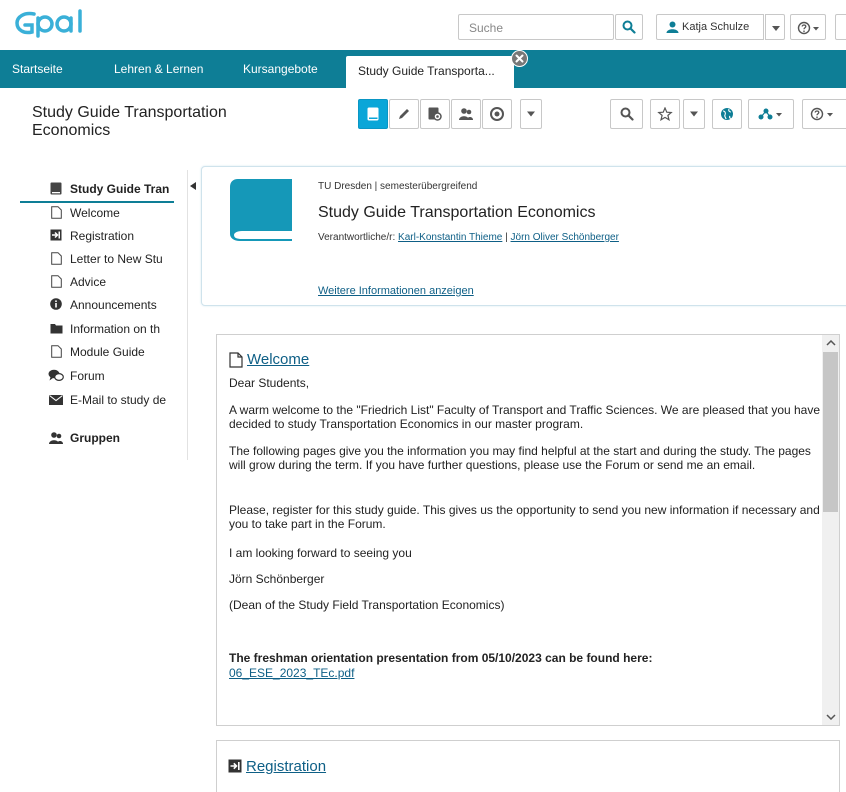 This screenshot has height=792, width=846. I want to click on search-button, so click(629, 27).